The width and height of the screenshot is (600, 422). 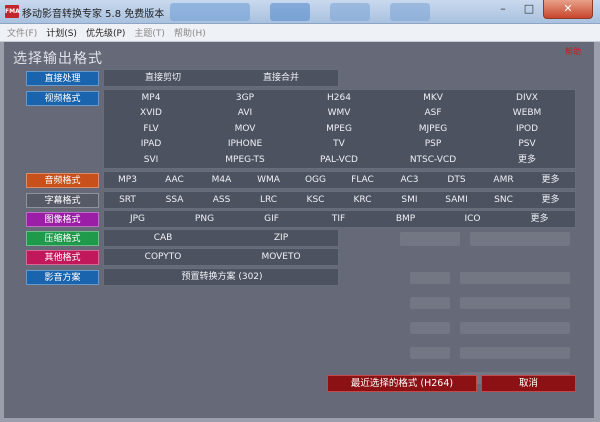 I want to click on option-video-21: MPEG-TS, so click(x=245, y=160).